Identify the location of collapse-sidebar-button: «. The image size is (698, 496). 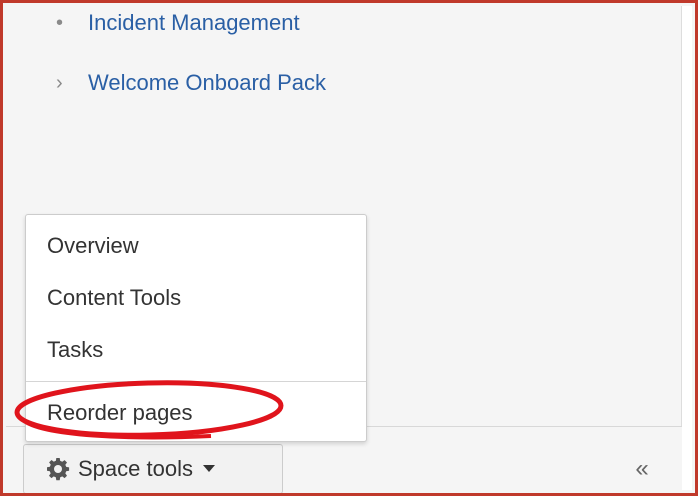
(642, 469).